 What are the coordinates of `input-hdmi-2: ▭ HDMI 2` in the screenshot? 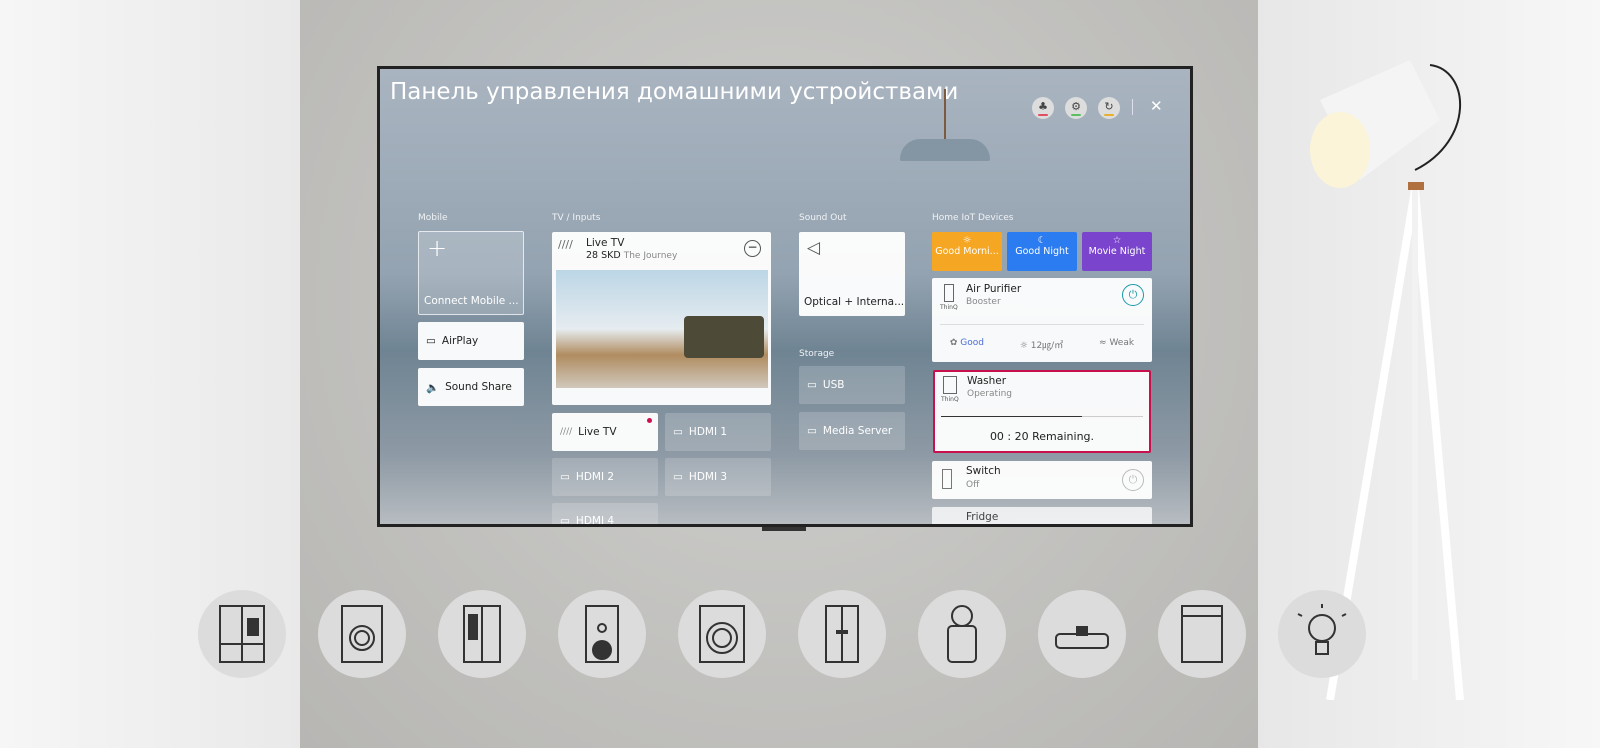 It's located at (605, 477).